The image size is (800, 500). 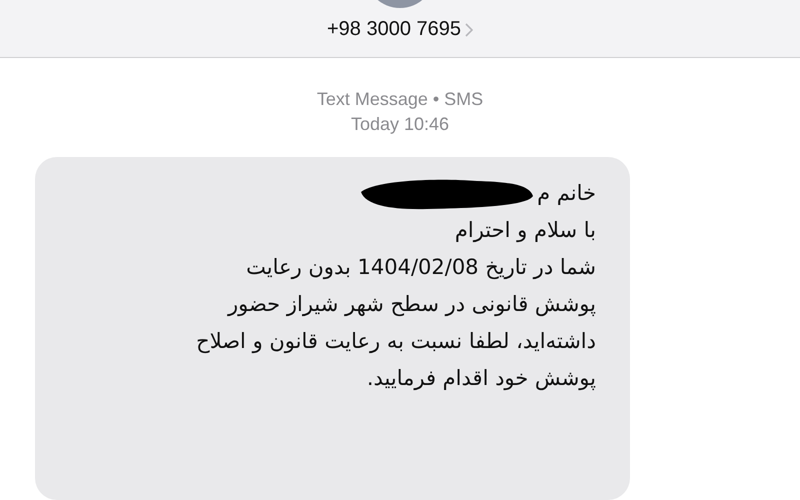 What do you see at coordinates (421, 268) in the screenshot?
I see `message-text: شما در تاریخ 1404/02/08 بدون رعایت` at bounding box center [421, 268].